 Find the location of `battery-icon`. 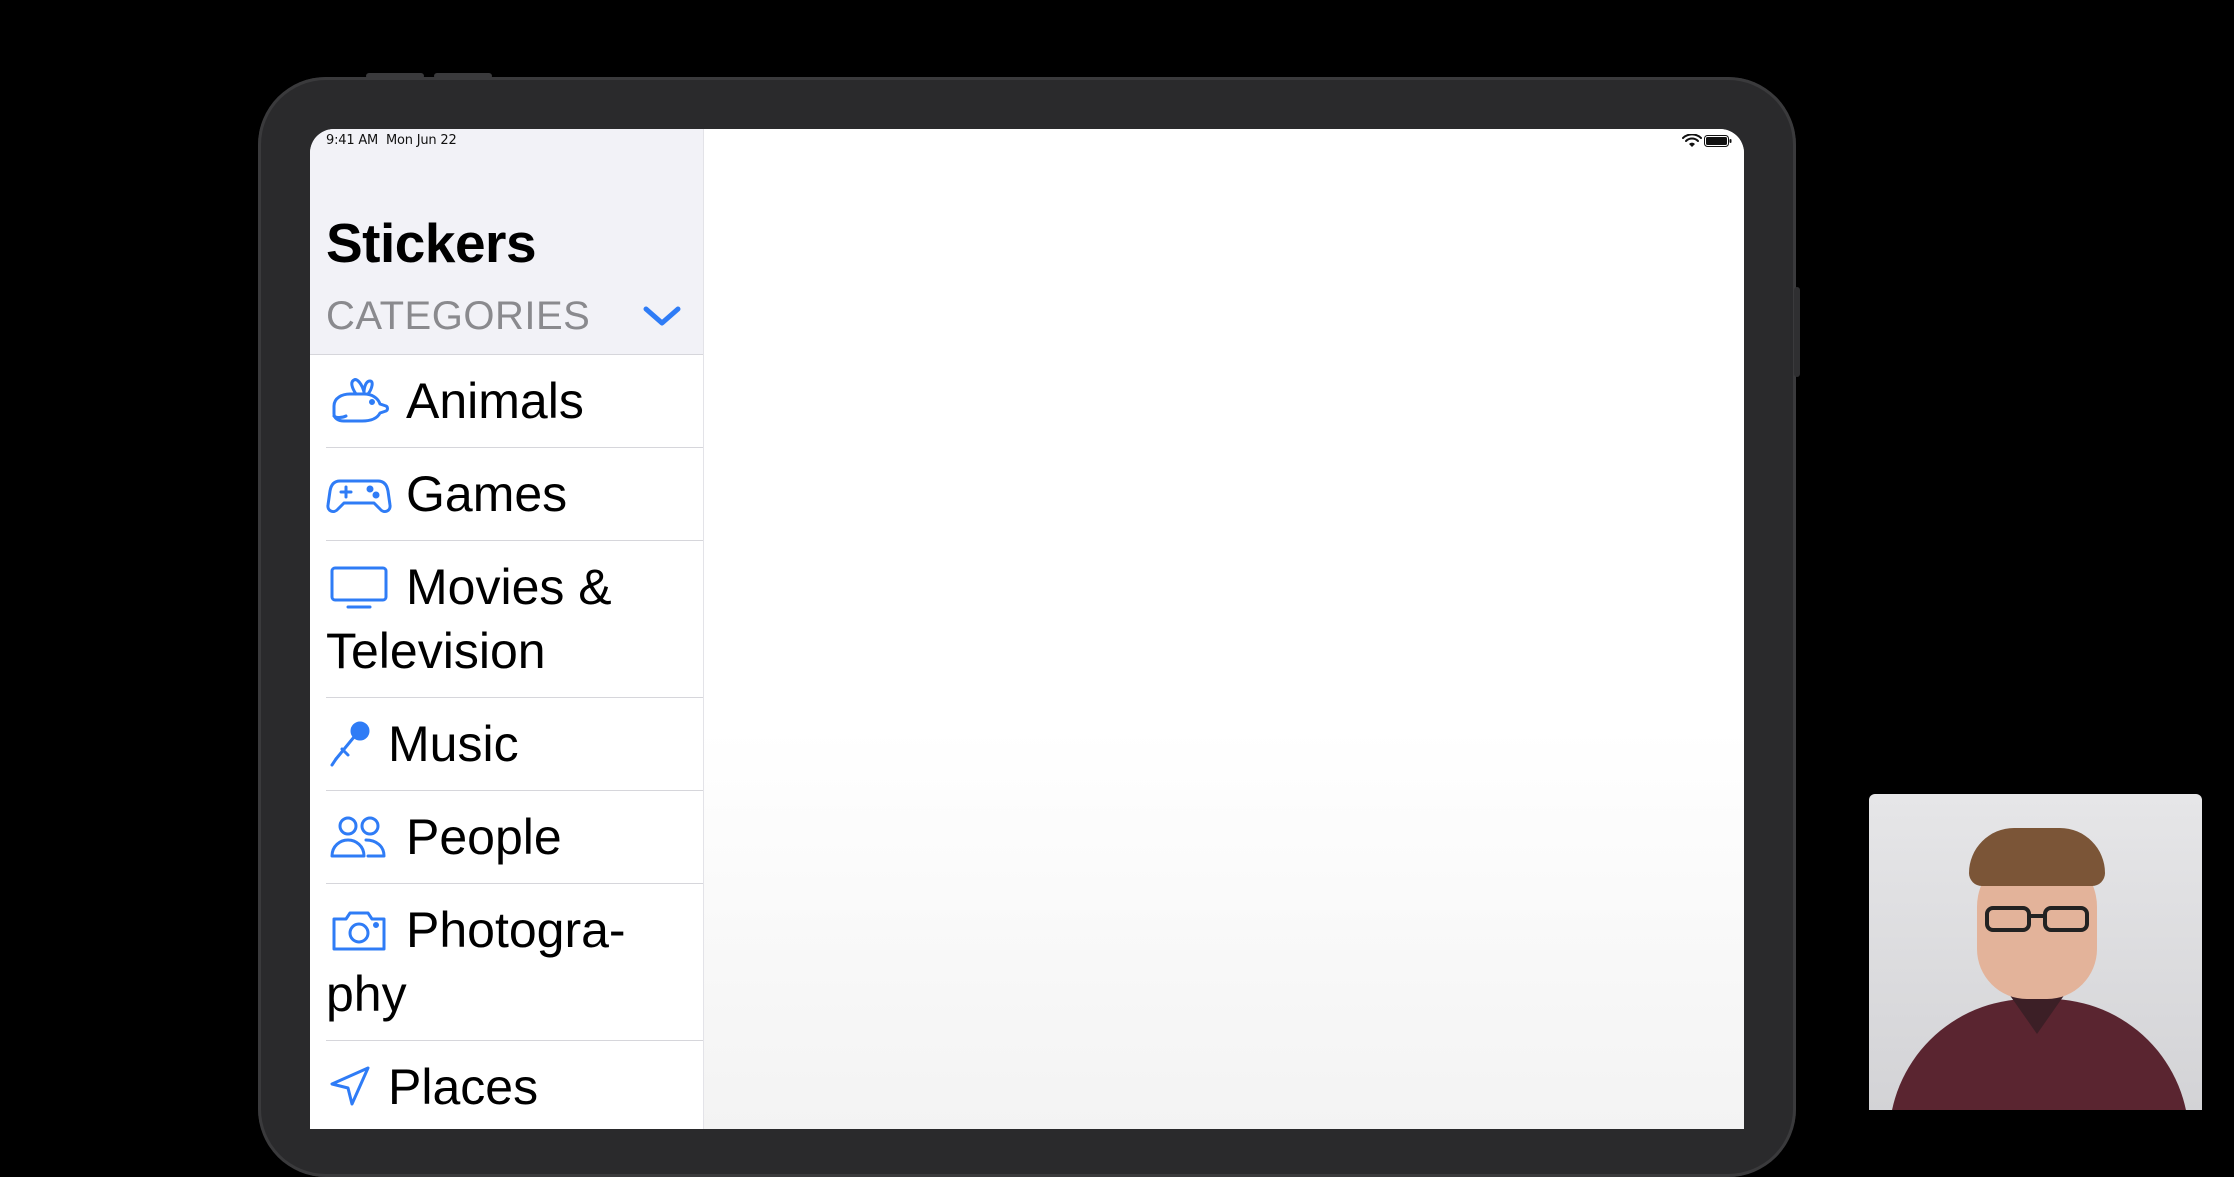

battery-icon is located at coordinates (1718, 141).